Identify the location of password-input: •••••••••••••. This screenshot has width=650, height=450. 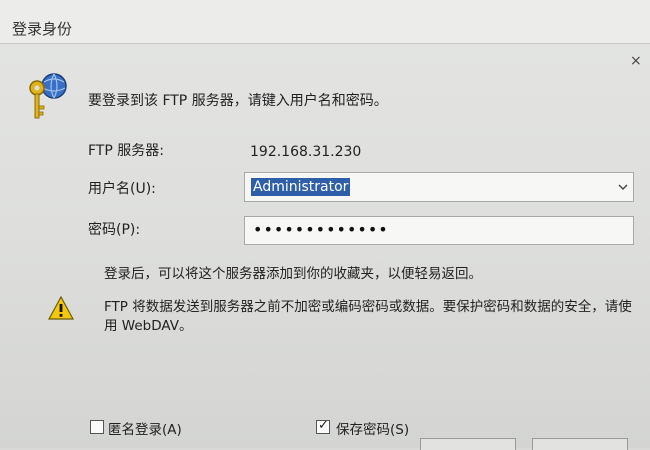
(439, 230).